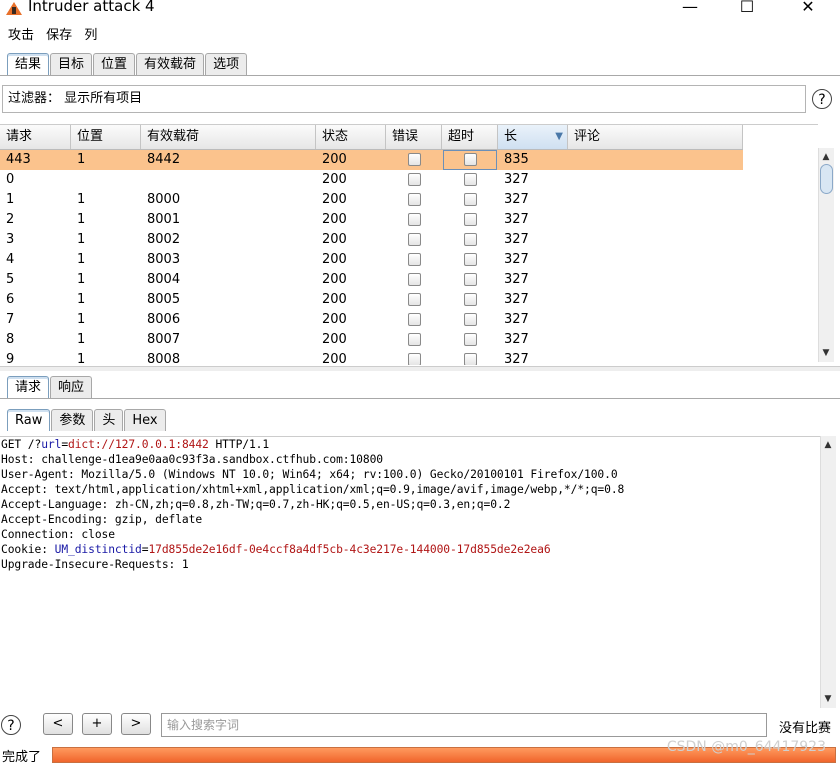  I want to click on burp-logo-icon, so click(14, 8).